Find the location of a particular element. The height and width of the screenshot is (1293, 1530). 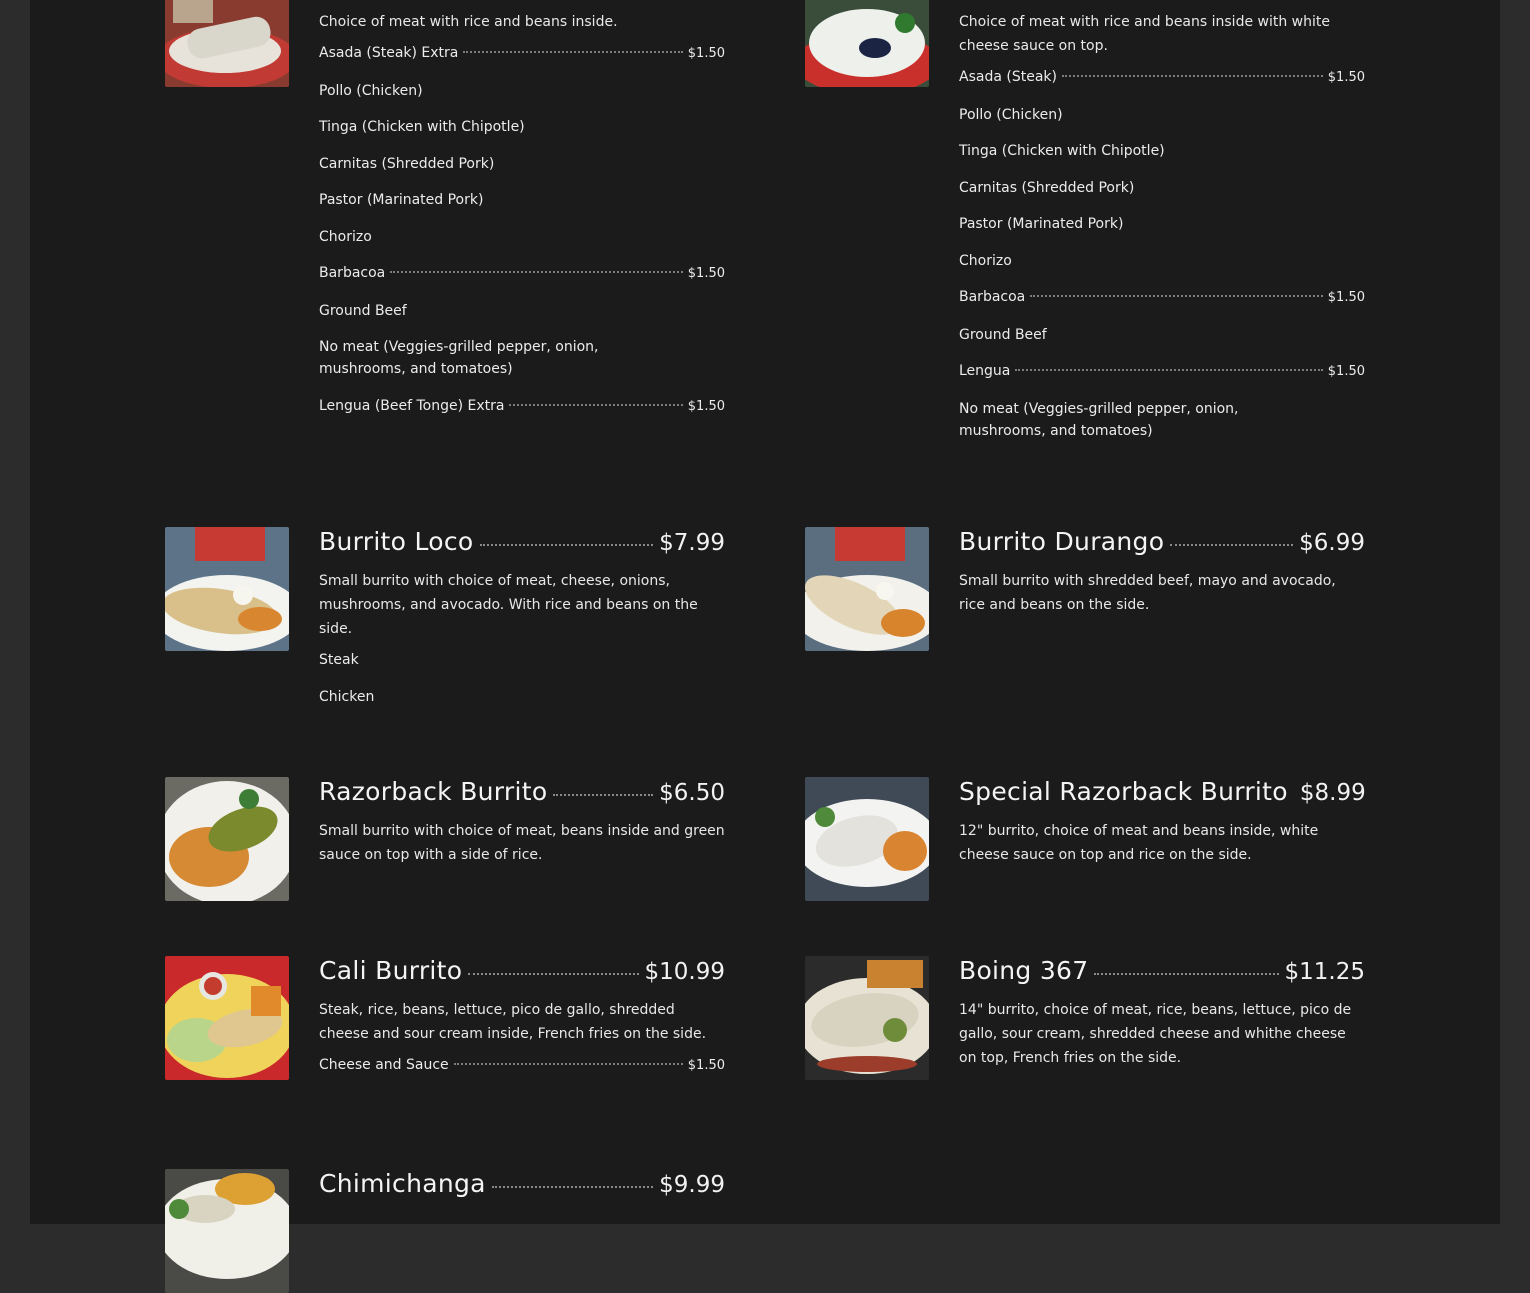

item-title: Burrito Loco is located at coordinates (396, 541).